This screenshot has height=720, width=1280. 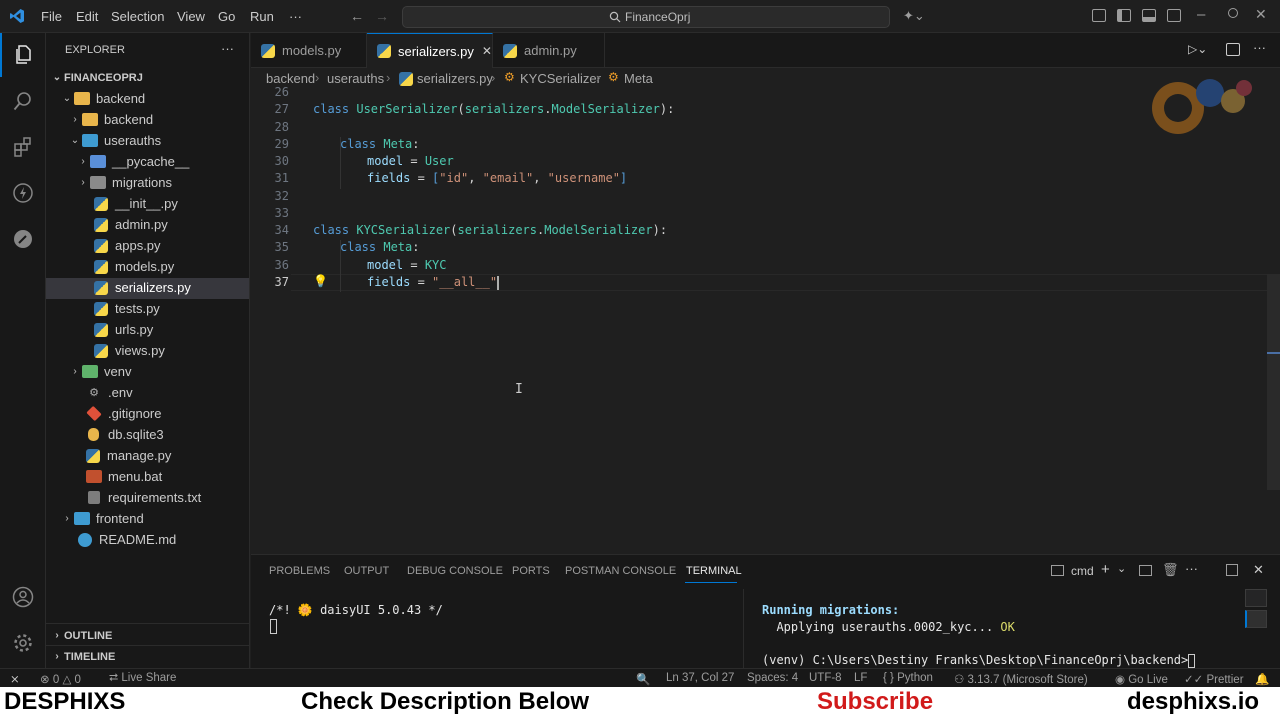 I want to click on menu-run: Run, so click(x=262, y=16).